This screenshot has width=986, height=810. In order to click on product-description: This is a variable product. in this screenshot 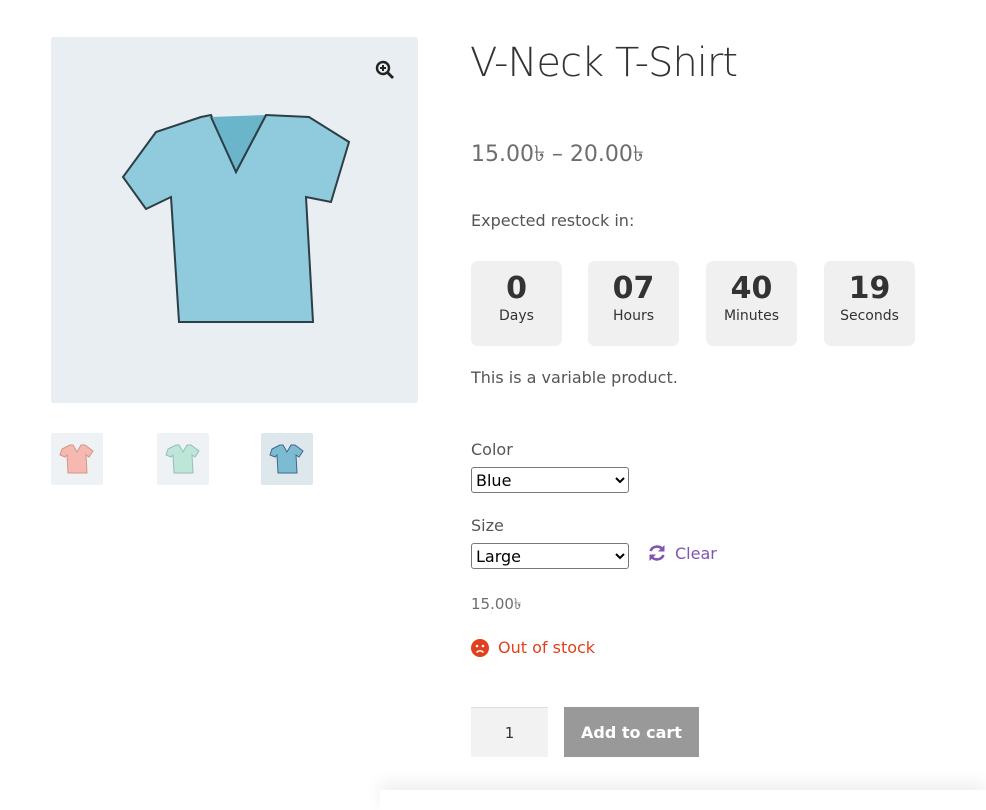, I will do `click(574, 377)`.